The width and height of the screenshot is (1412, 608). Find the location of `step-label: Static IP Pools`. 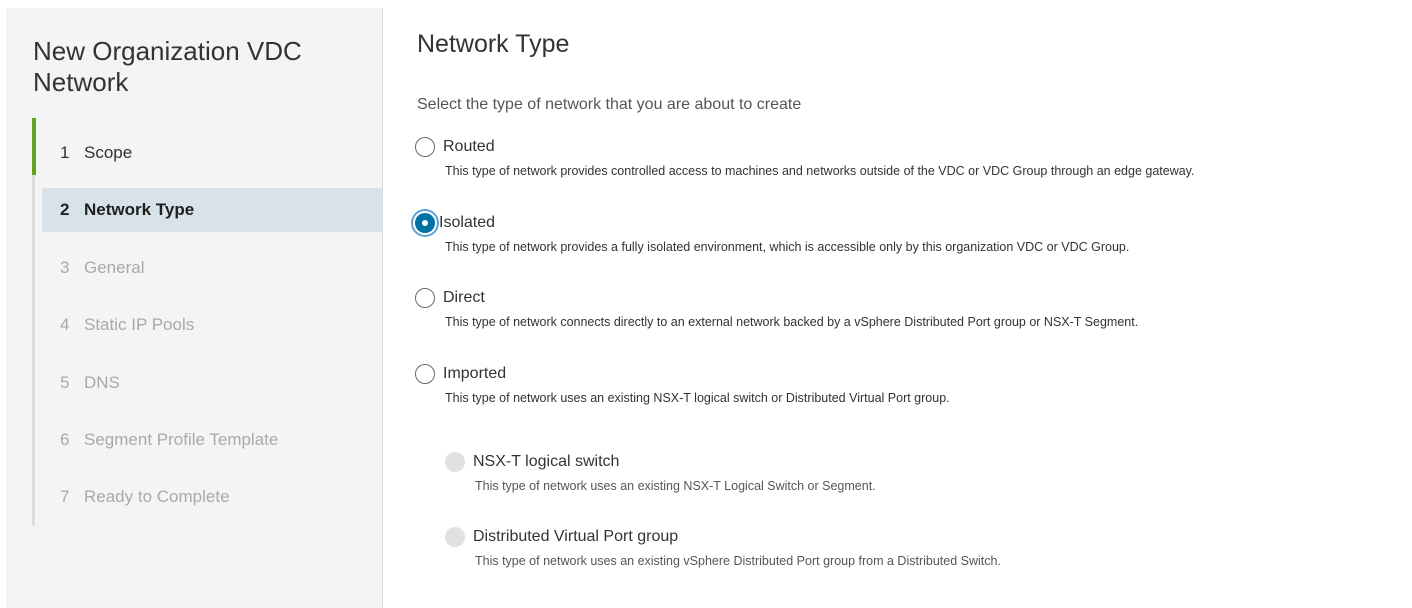

step-label: Static IP Pools is located at coordinates (139, 324).